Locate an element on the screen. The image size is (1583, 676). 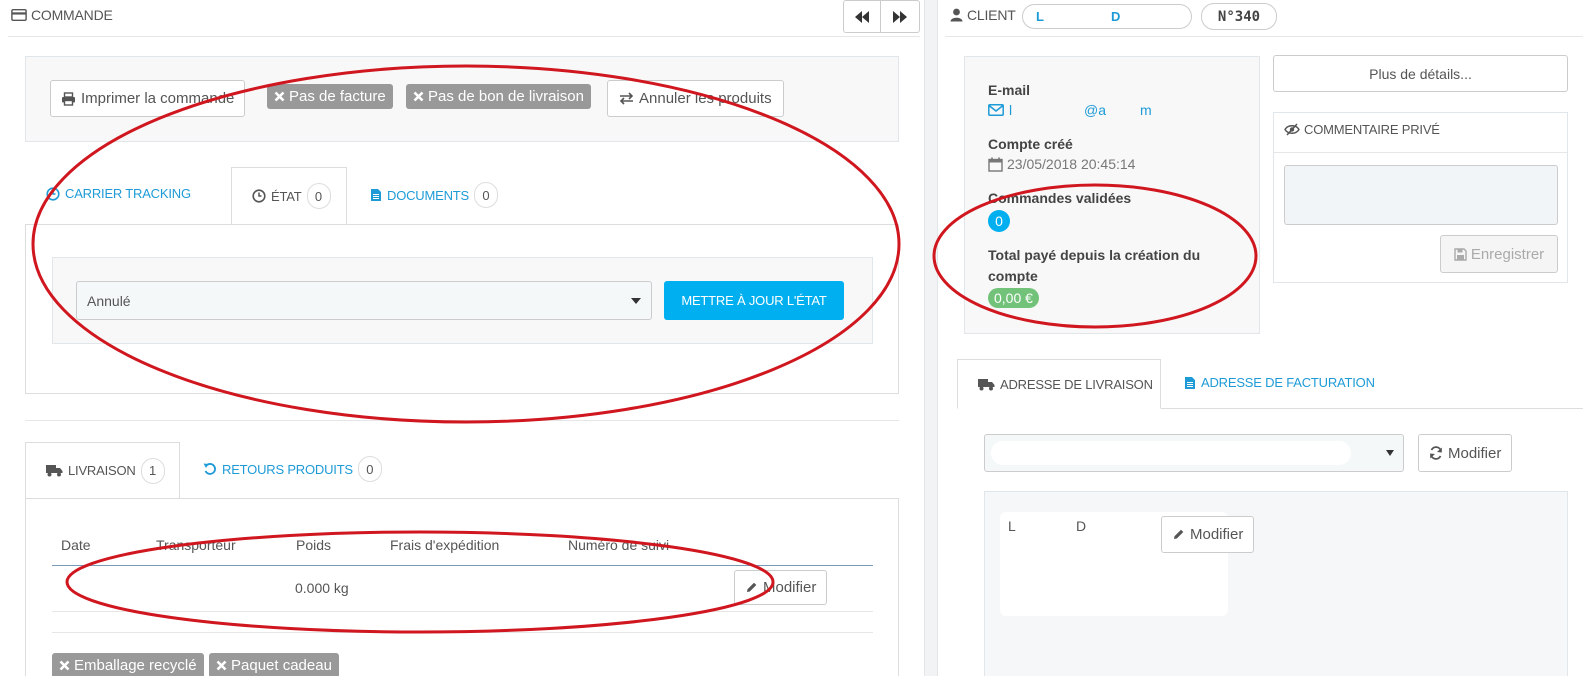
recycled-packaging-label: Emballage recyclé is located at coordinates (128, 664).